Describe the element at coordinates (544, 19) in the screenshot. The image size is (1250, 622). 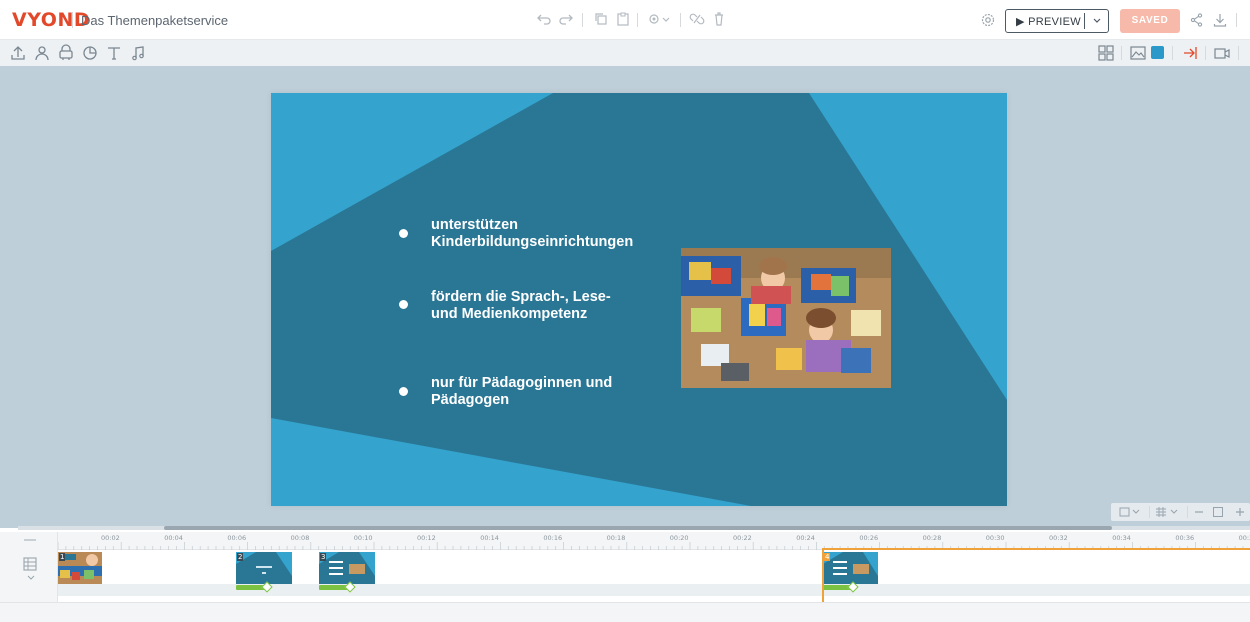
I see `undo-icon` at that location.